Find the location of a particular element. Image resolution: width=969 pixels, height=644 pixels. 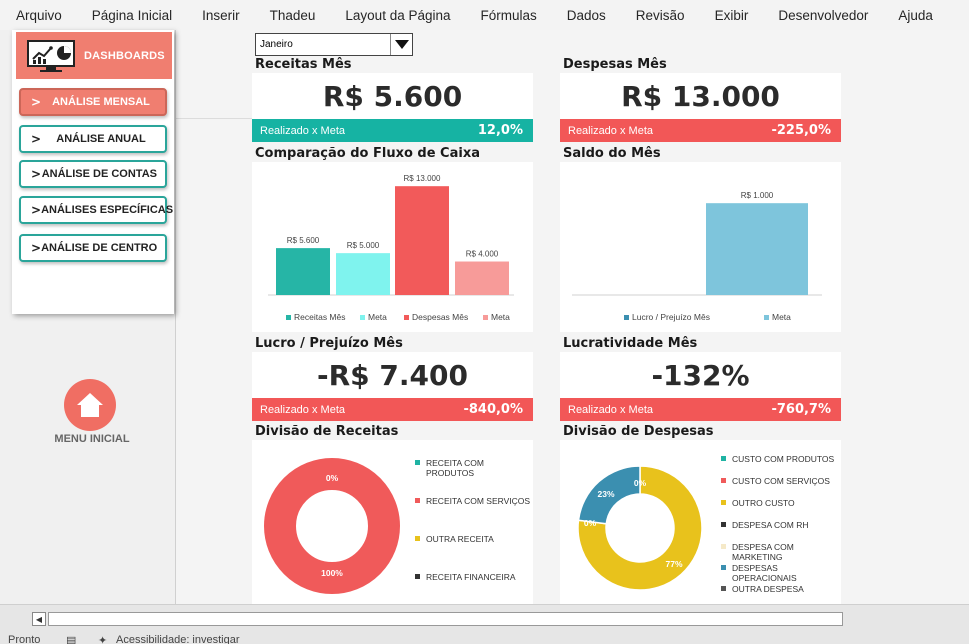

scroll-track is located at coordinates (445, 619).